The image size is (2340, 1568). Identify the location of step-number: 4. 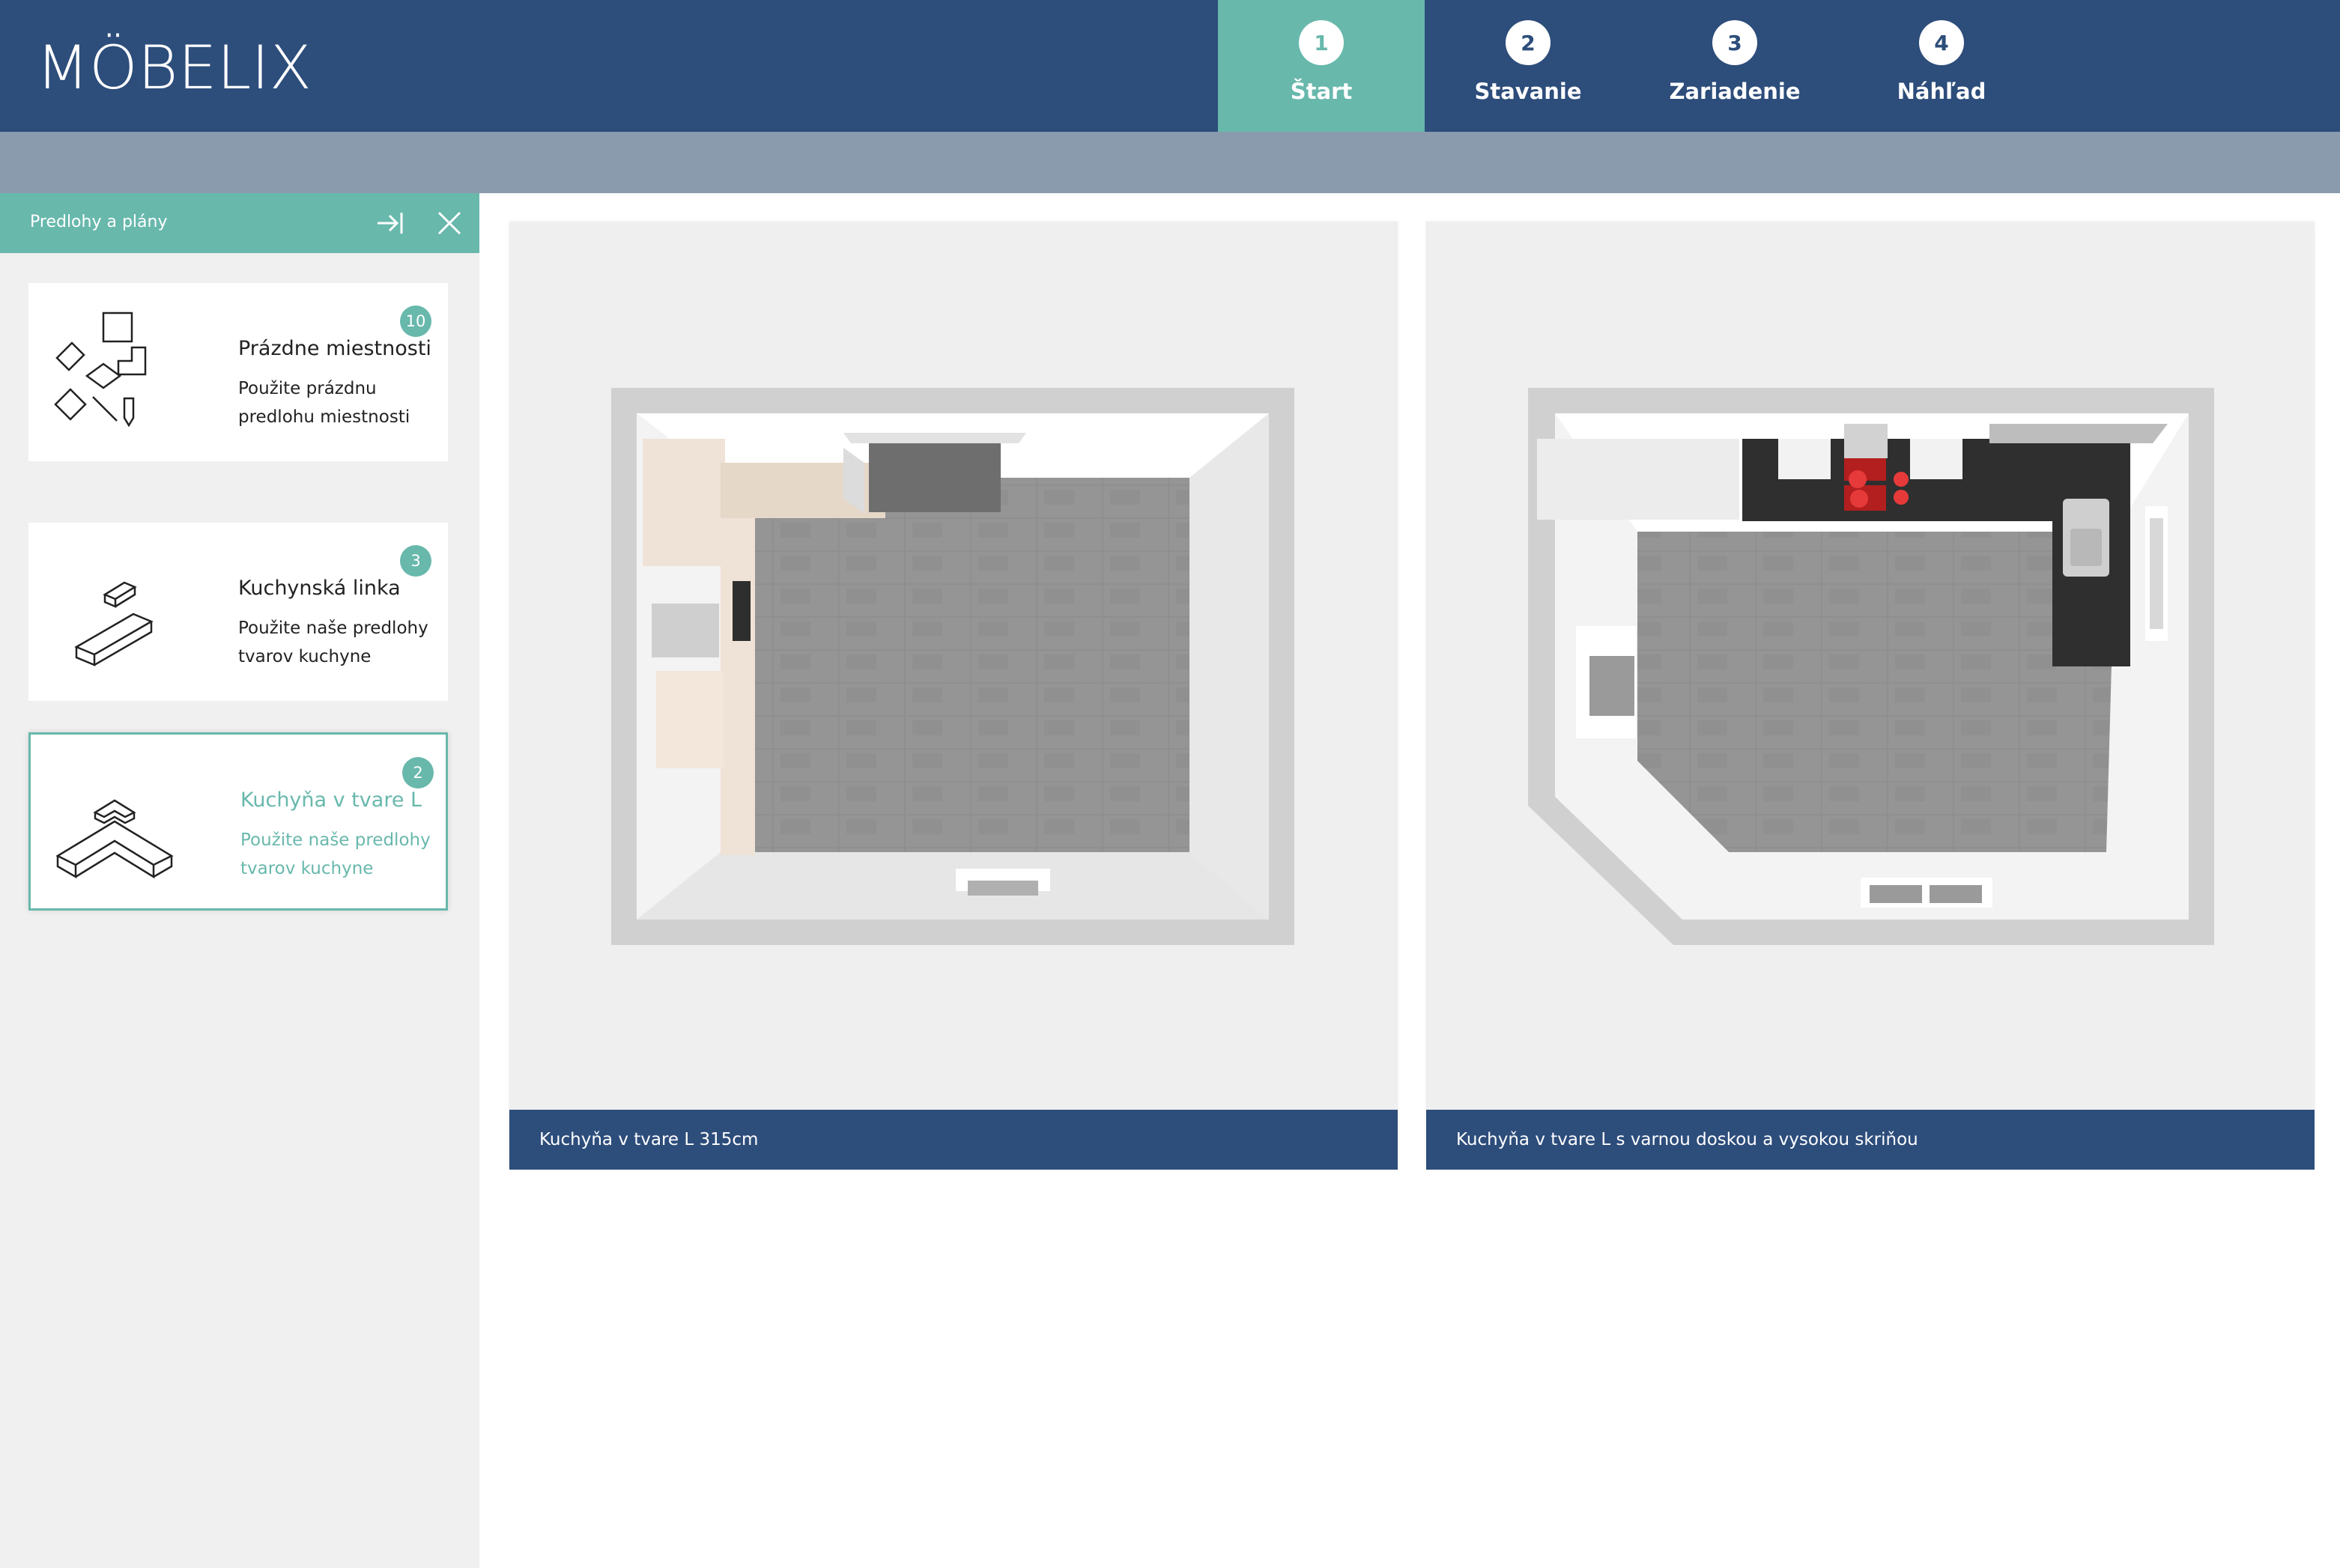
(1941, 42).